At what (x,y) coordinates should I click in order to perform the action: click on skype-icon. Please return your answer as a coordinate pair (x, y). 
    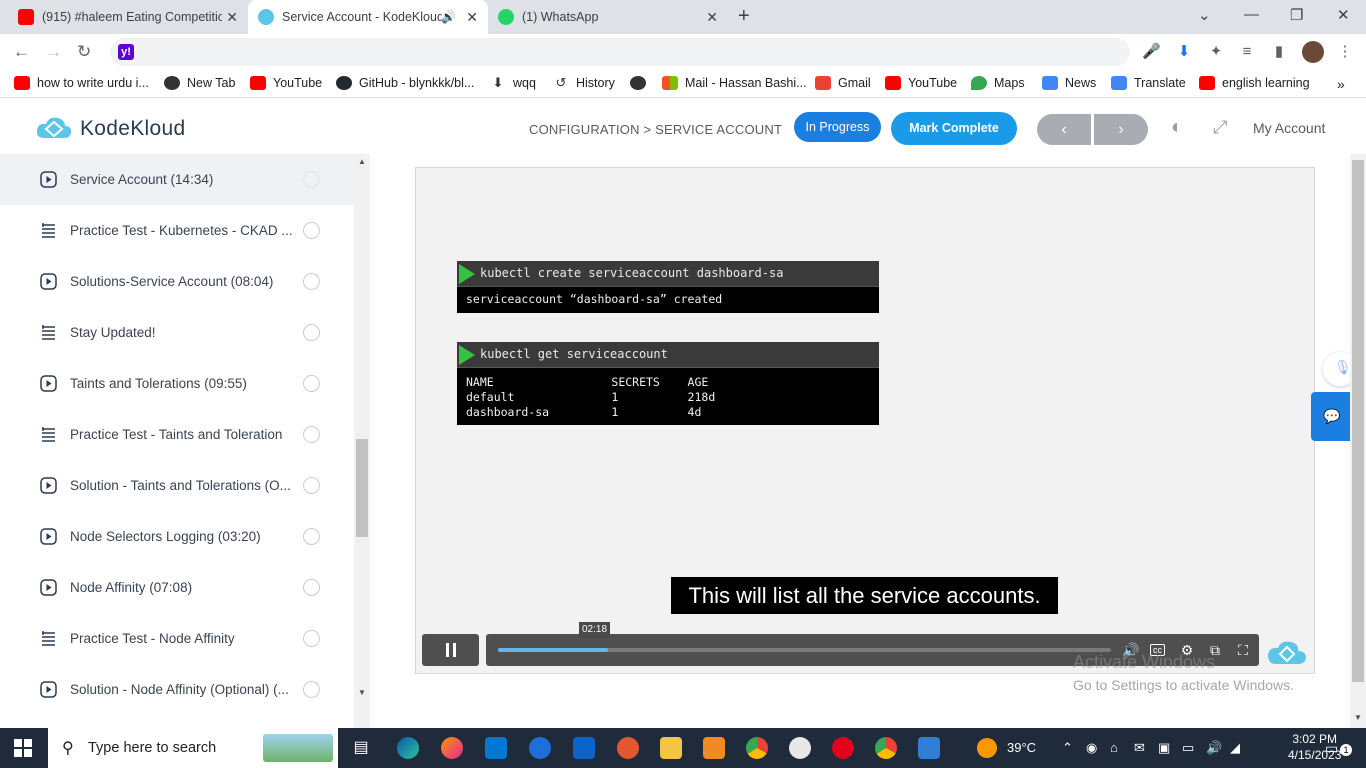
    Looking at the image, I should click on (540, 748).